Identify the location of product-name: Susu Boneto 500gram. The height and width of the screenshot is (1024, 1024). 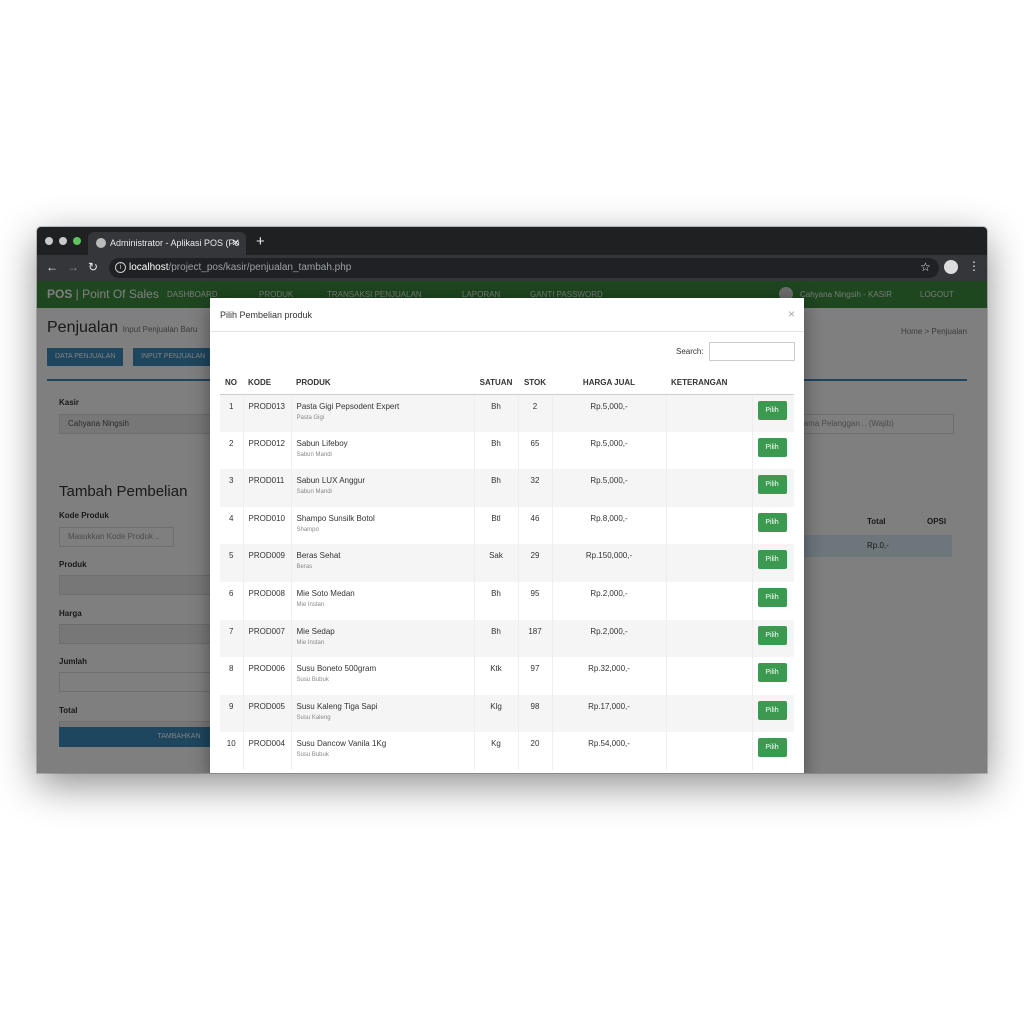
(336, 669).